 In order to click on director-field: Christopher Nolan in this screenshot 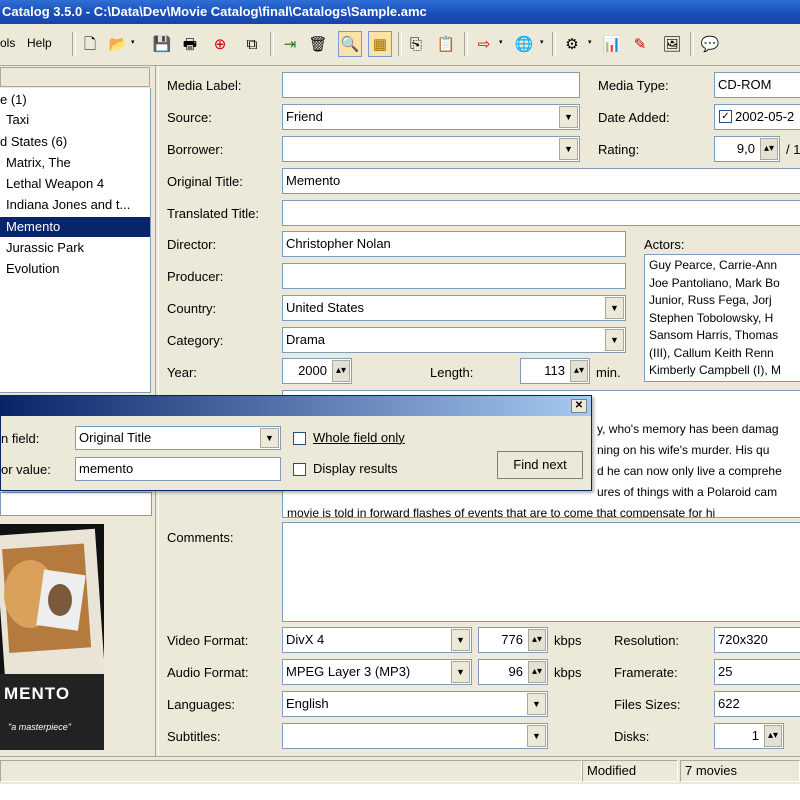, I will do `click(454, 244)`.